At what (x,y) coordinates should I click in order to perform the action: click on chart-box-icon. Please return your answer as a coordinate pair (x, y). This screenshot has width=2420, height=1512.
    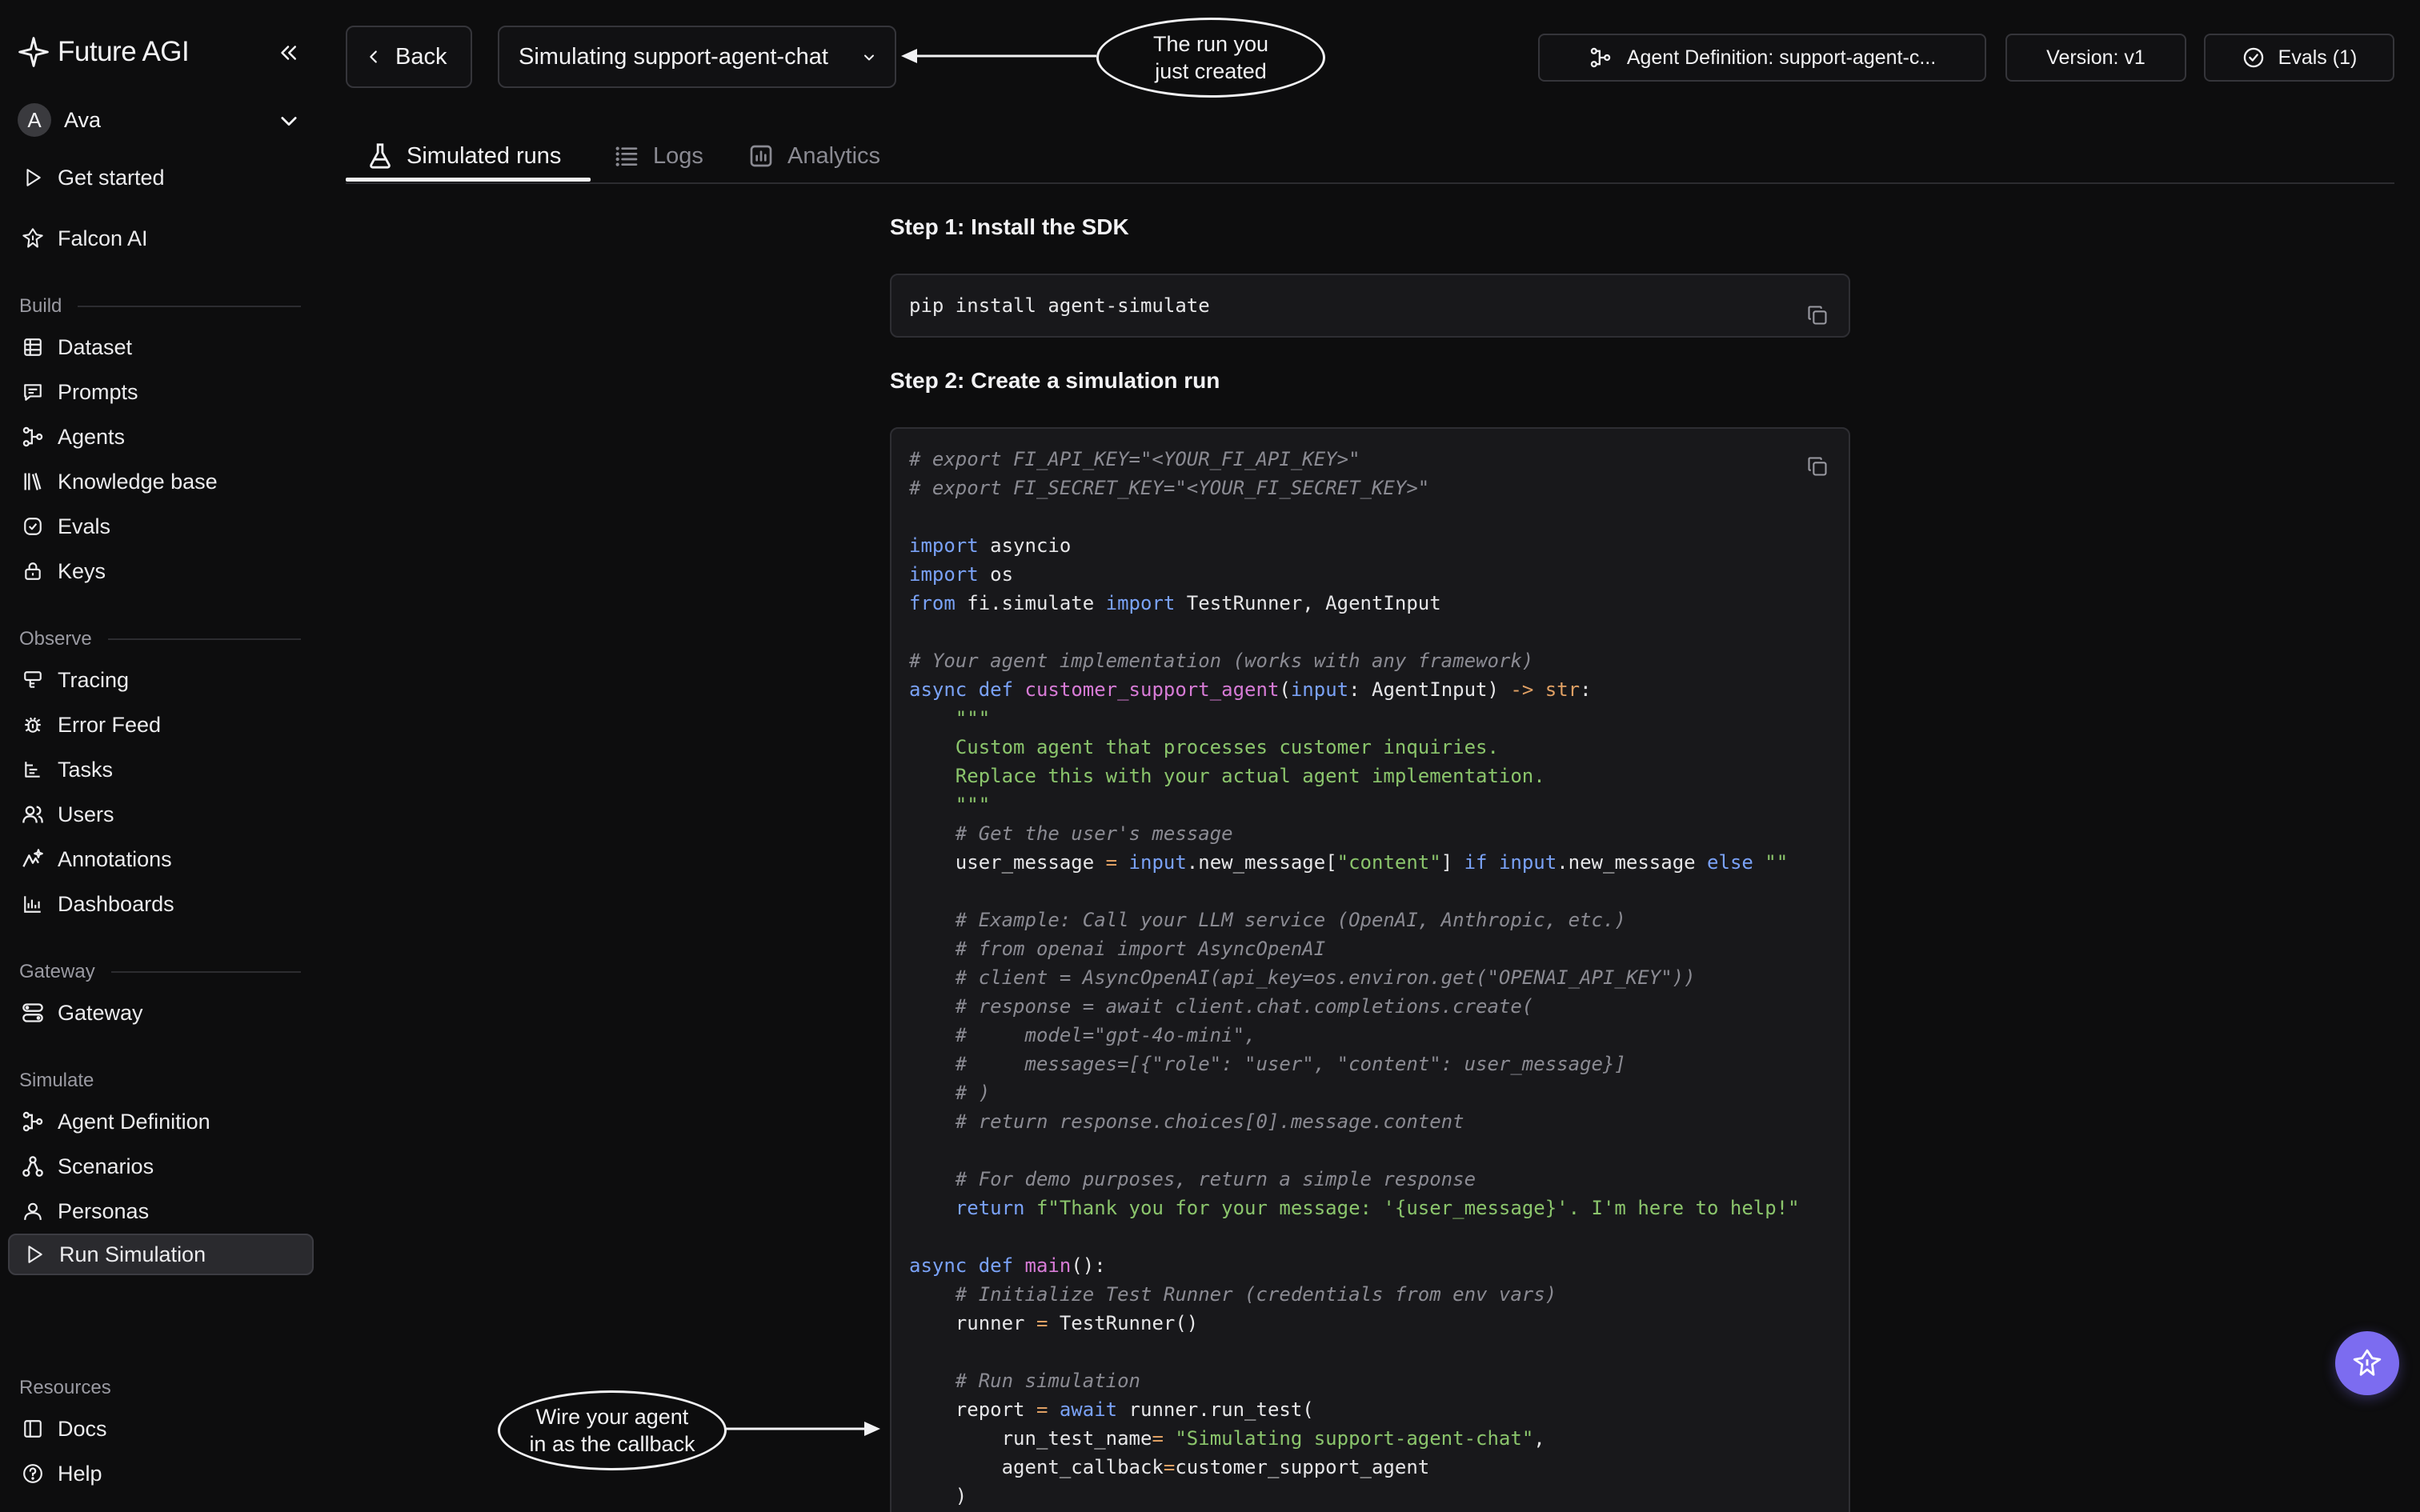
    Looking at the image, I should click on (761, 156).